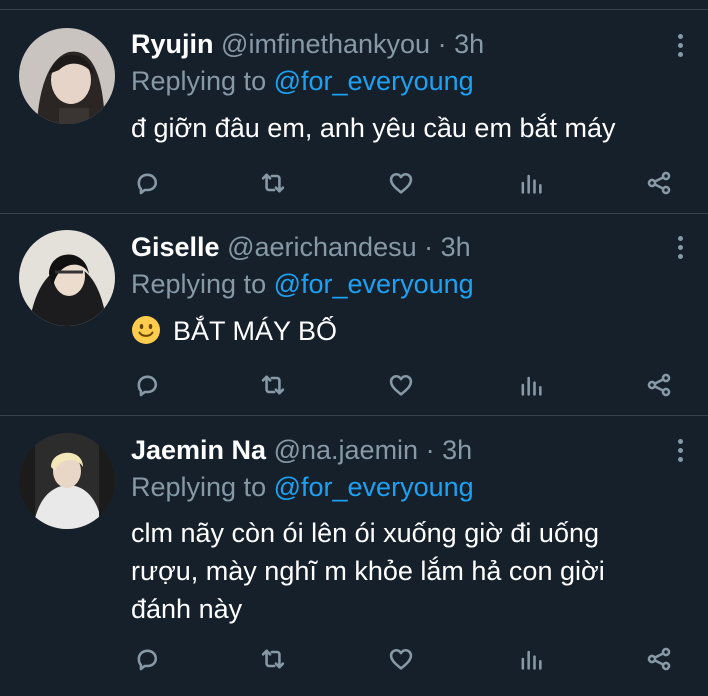  What do you see at coordinates (187, 609) in the screenshot?
I see `tweet-text-line: đánh này` at bounding box center [187, 609].